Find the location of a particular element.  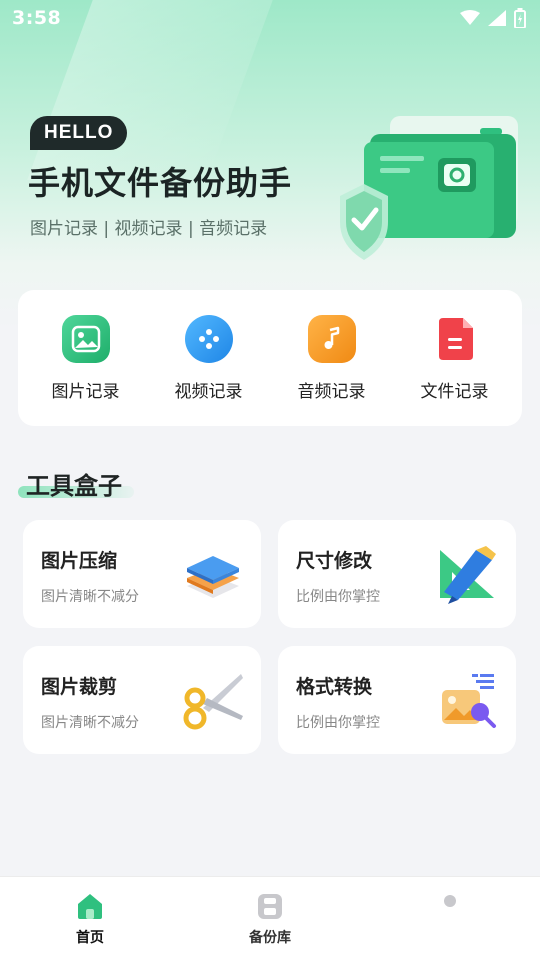

music-note-icon is located at coordinates (331, 338).